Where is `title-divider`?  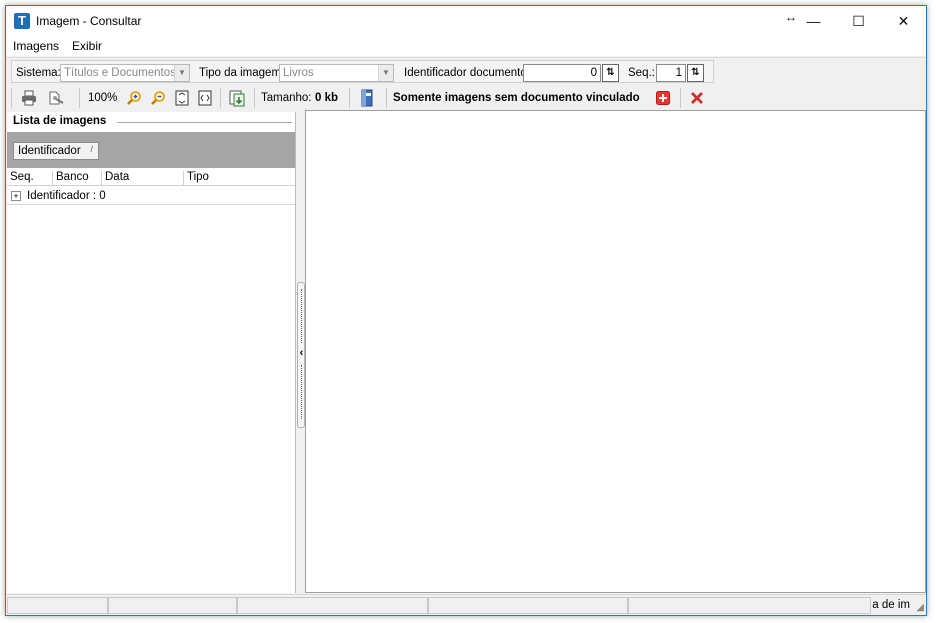 title-divider is located at coordinates (204, 122).